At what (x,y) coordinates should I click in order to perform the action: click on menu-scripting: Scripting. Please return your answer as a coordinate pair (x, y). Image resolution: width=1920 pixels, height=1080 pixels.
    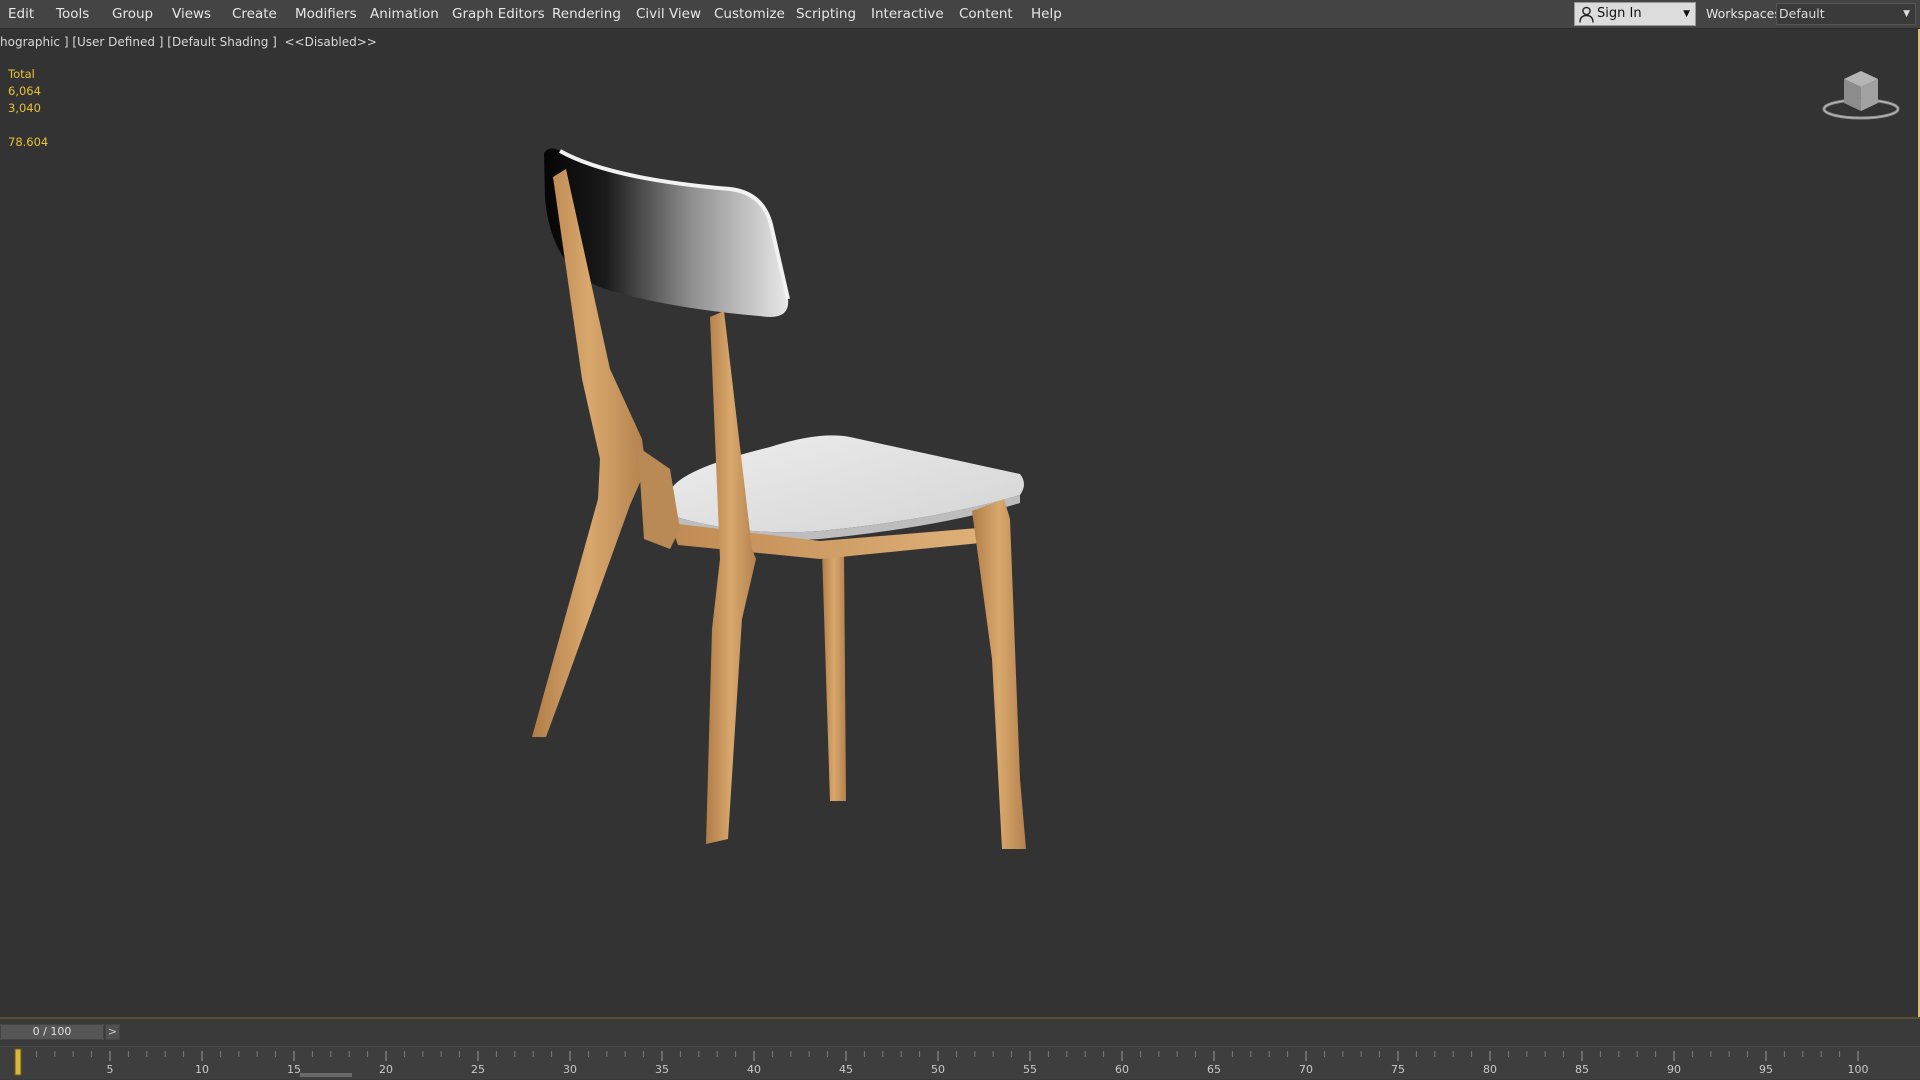
    Looking at the image, I should click on (826, 14).